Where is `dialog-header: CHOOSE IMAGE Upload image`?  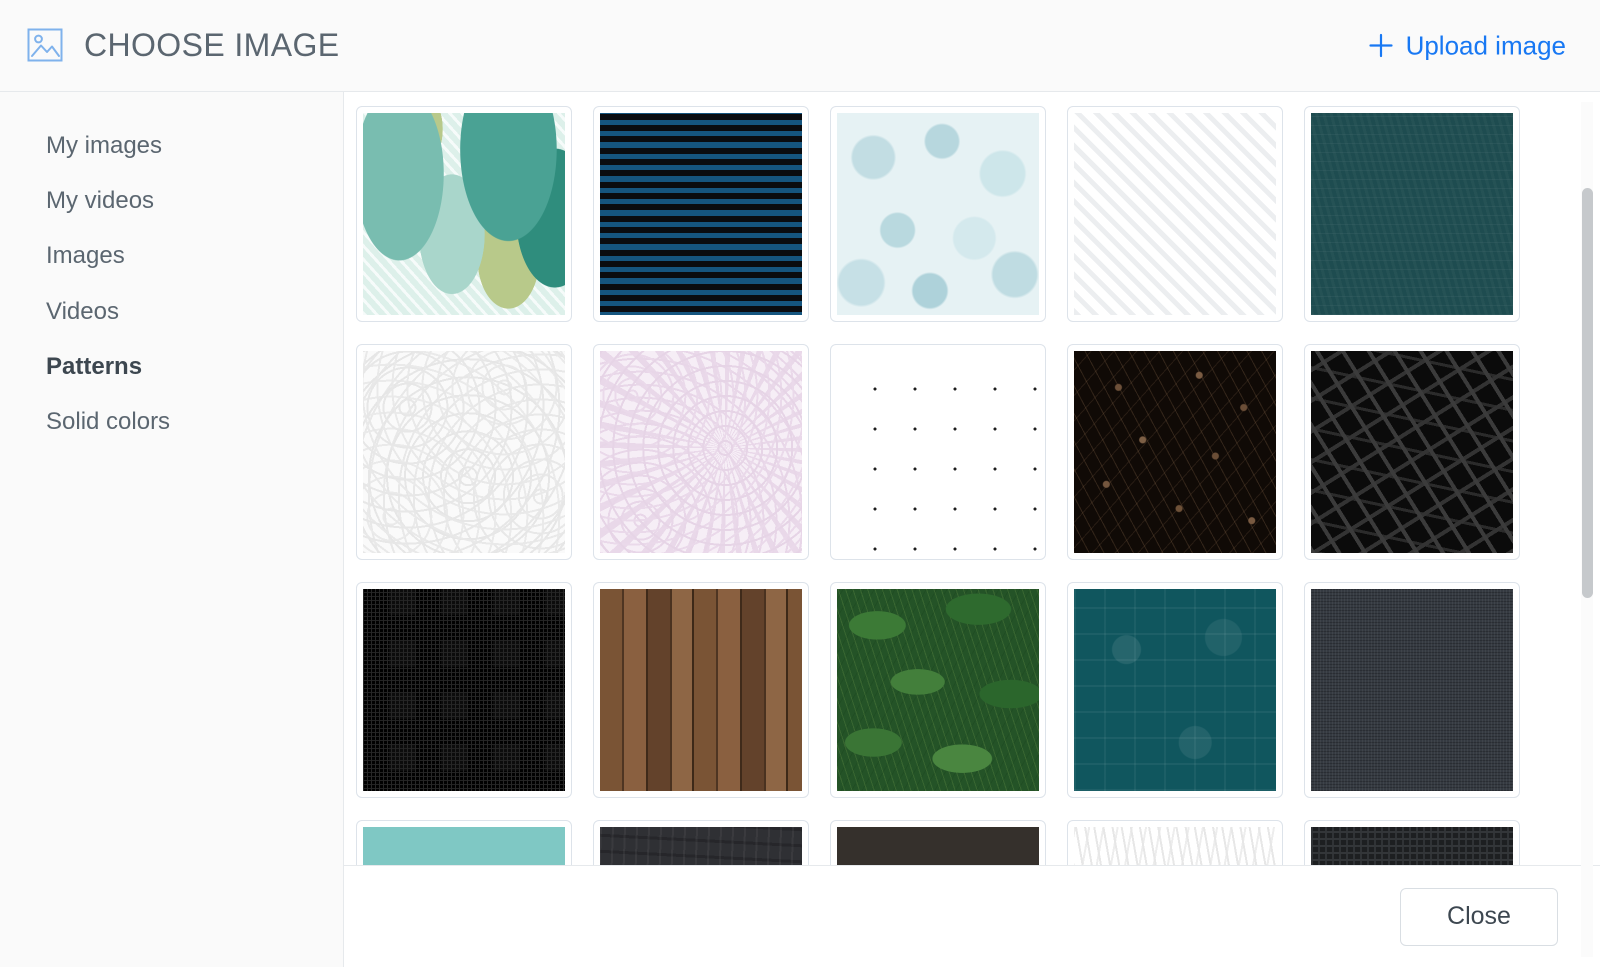
dialog-header: CHOOSE IMAGE Upload image is located at coordinates (800, 46).